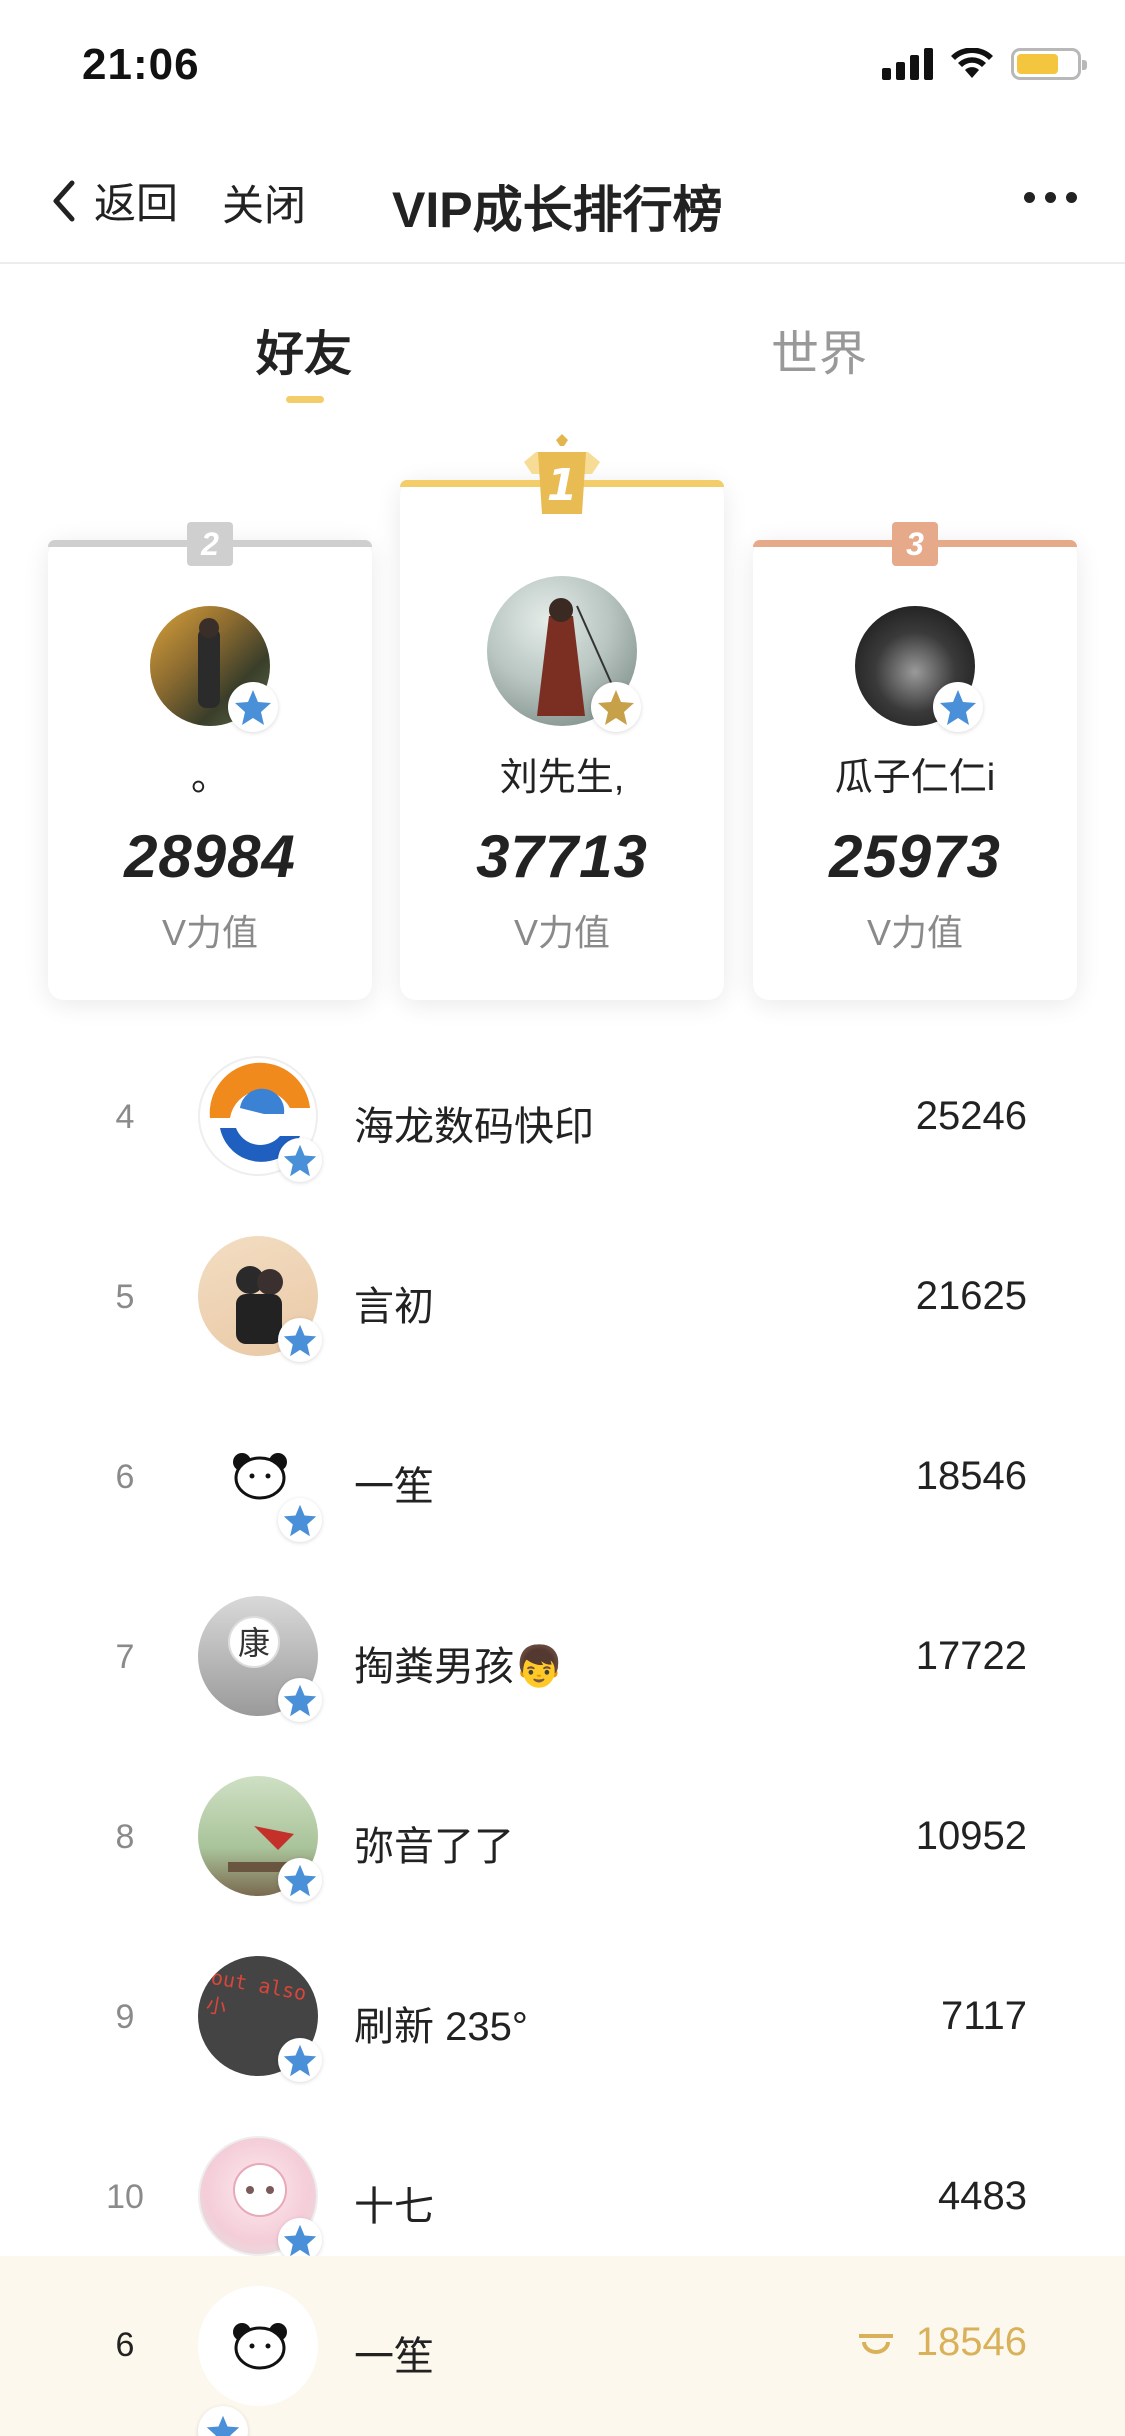 This screenshot has width=1125, height=2436. What do you see at coordinates (304, 349) in the screenshot?
I see `tab-friends: 好友` at bounding box center [304, 349].